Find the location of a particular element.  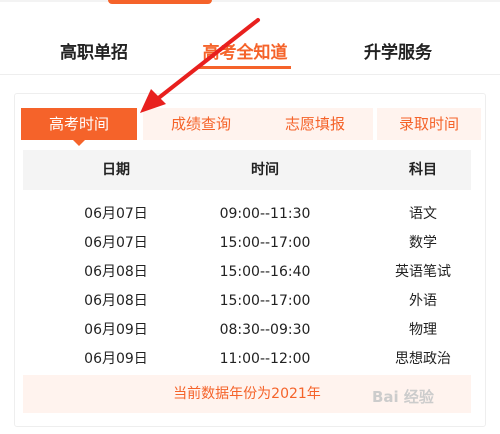

subtab-admission-time: 录取时间 is located at coordinates (429, 124).